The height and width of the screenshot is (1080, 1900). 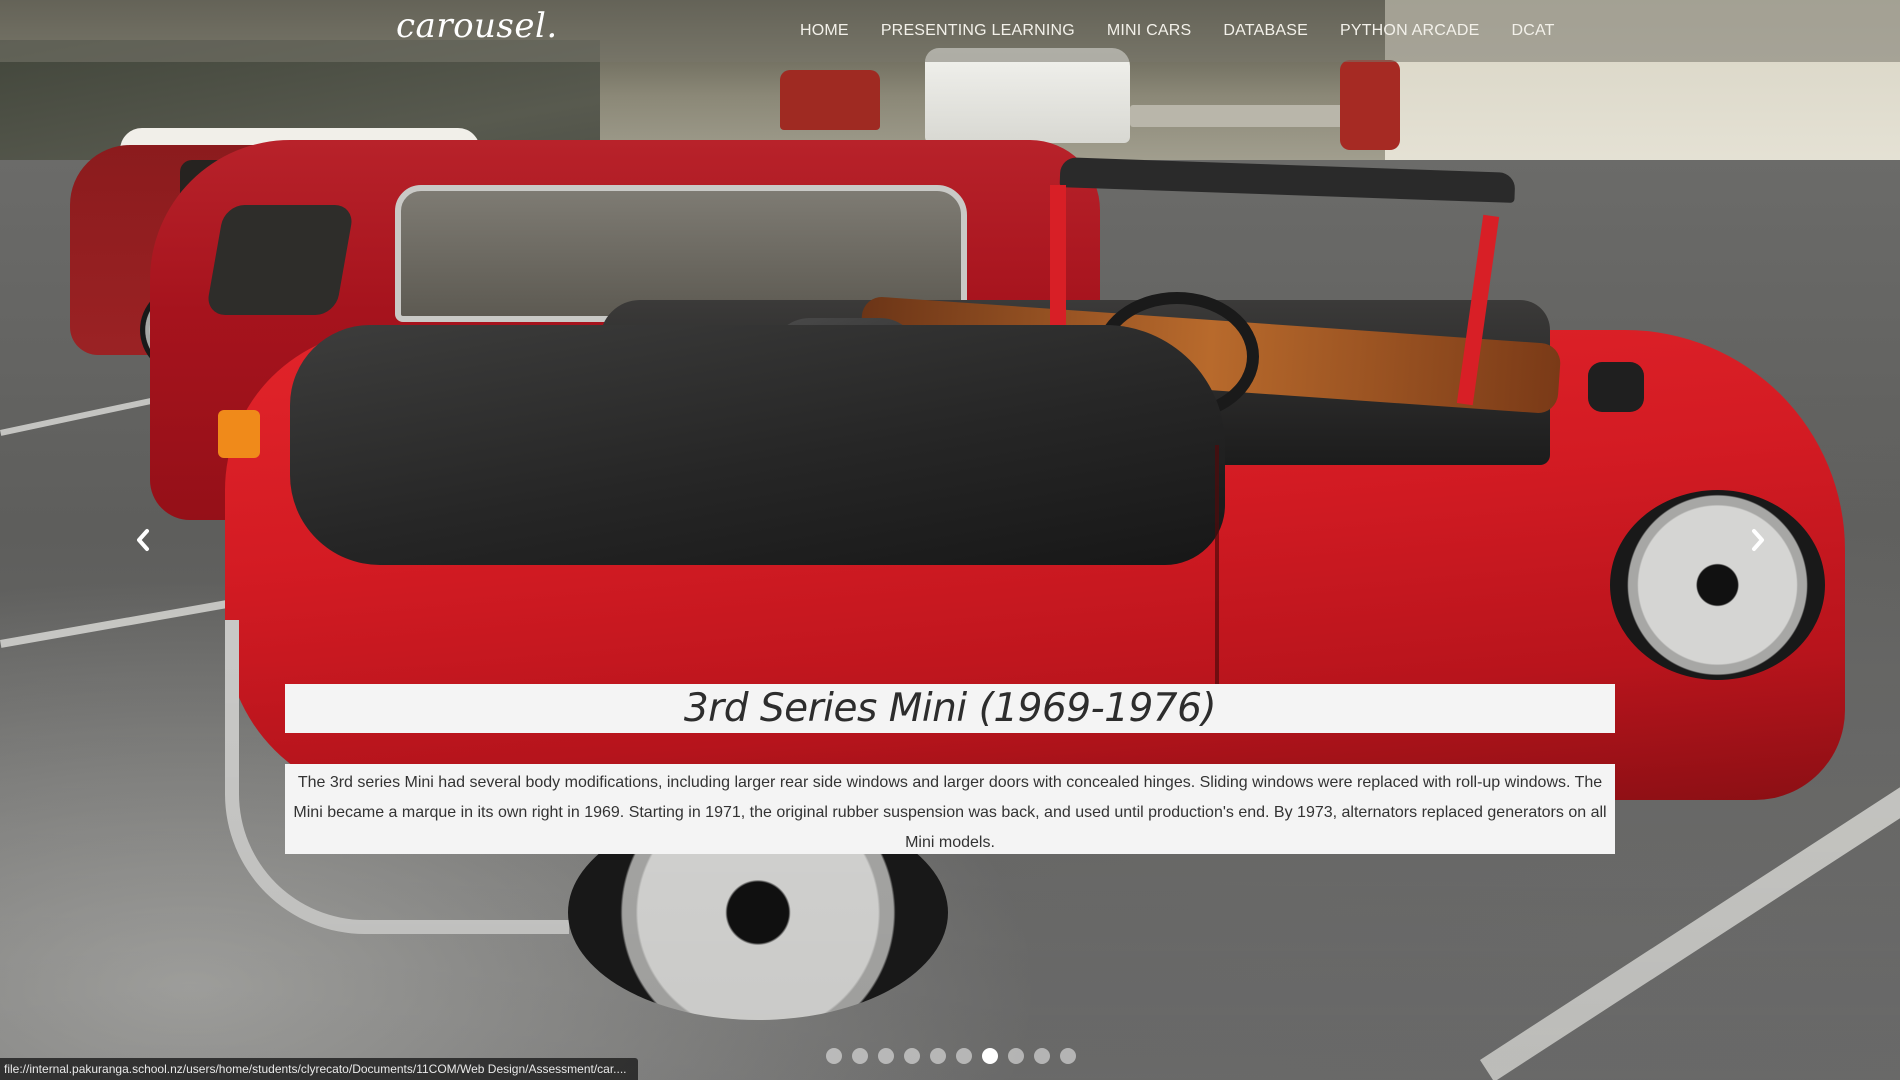 I want to click on slide-caption-title: 3rd Series Mini (1969-1976), so click(x=950, y=708).